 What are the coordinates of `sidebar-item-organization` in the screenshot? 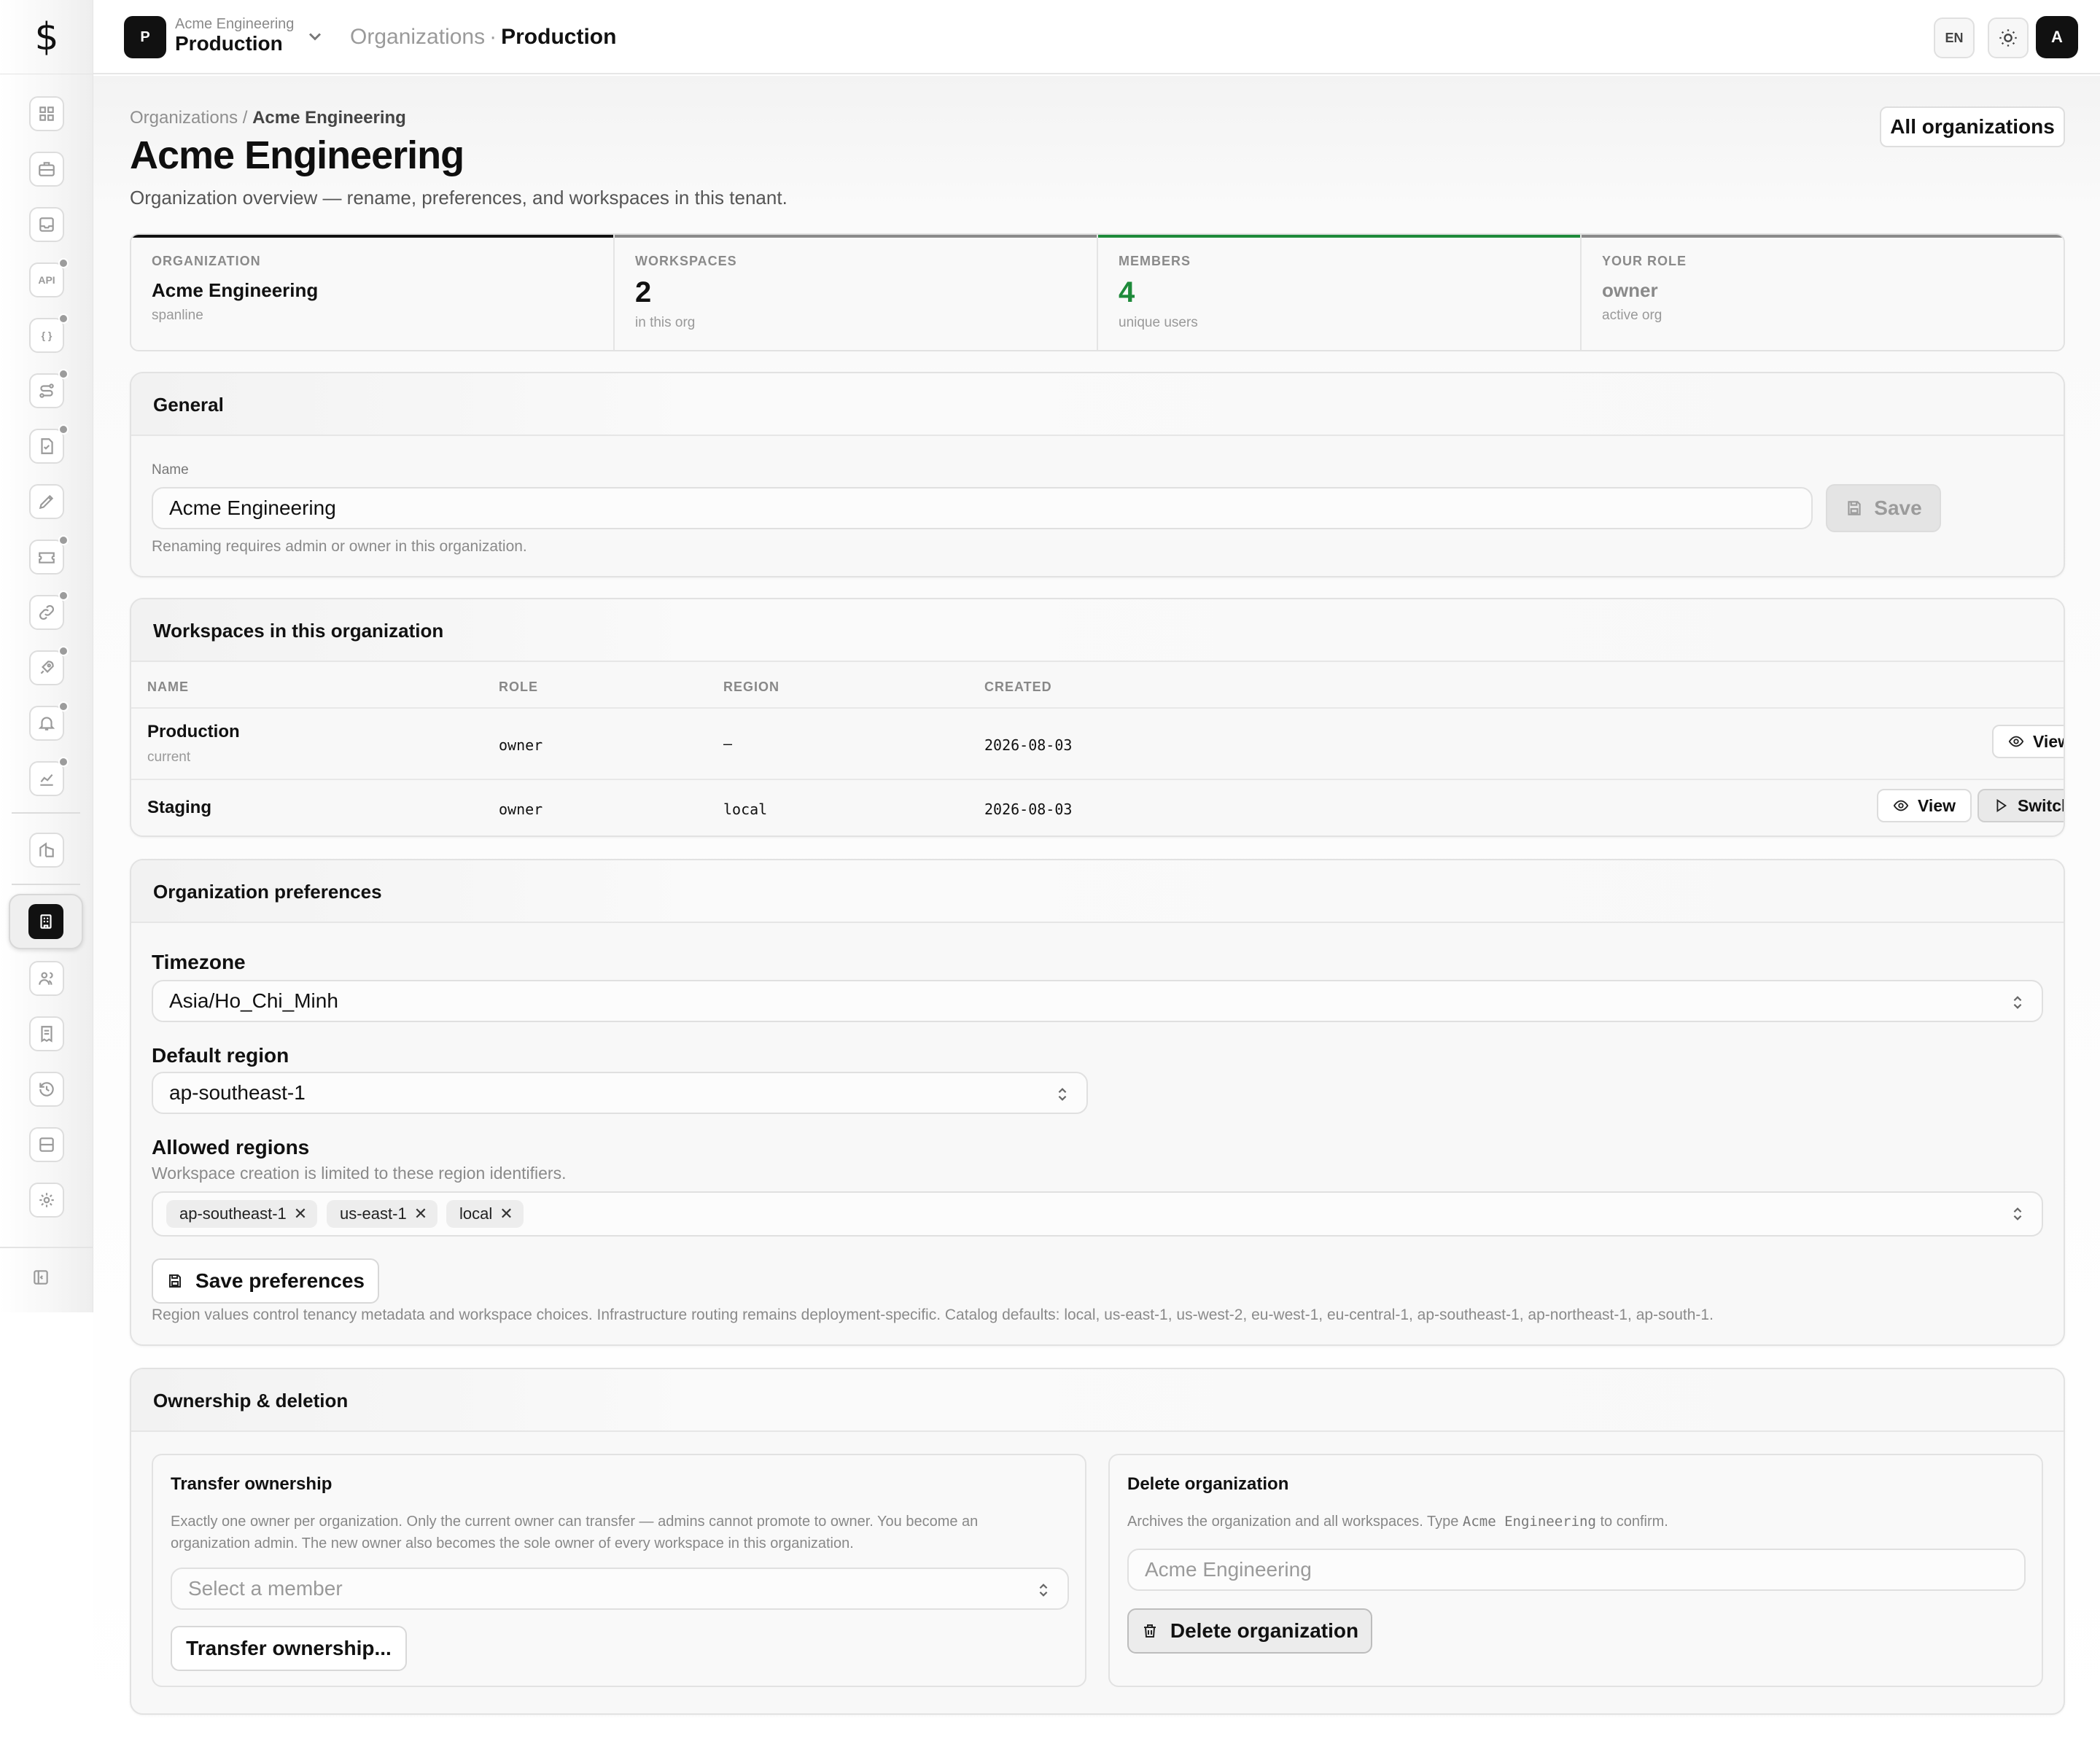 It's located at (46, 921).